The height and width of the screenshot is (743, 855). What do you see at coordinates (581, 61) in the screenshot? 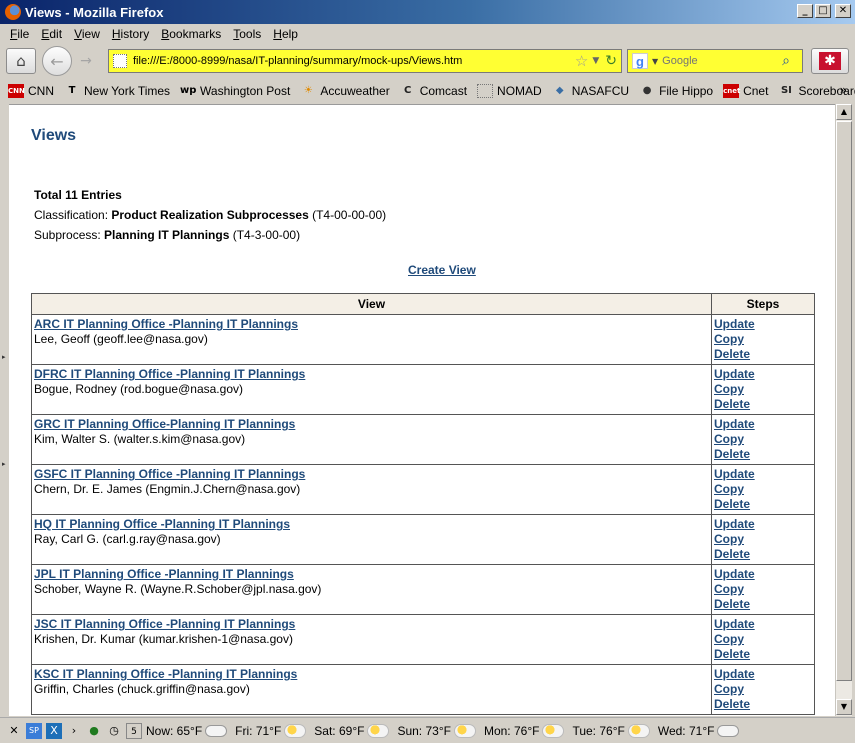
I see `bookmark-star-icon: ☆` at bounding box center [581, 61].